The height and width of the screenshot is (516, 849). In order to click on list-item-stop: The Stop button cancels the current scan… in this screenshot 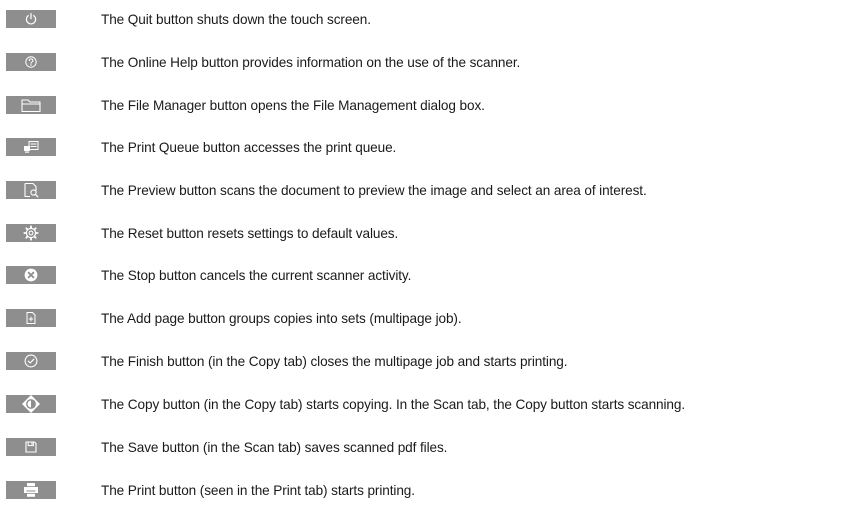, I will do `click(424, 280)`.